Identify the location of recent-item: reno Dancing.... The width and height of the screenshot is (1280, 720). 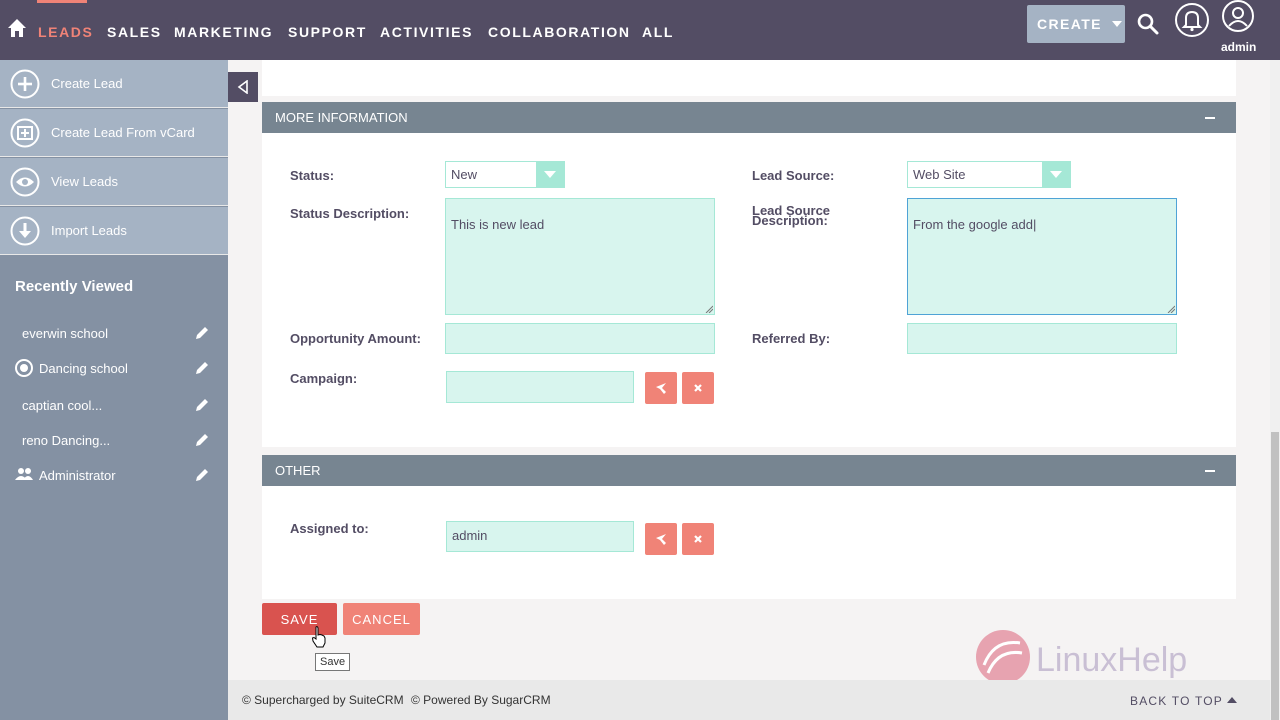
(114, 440).